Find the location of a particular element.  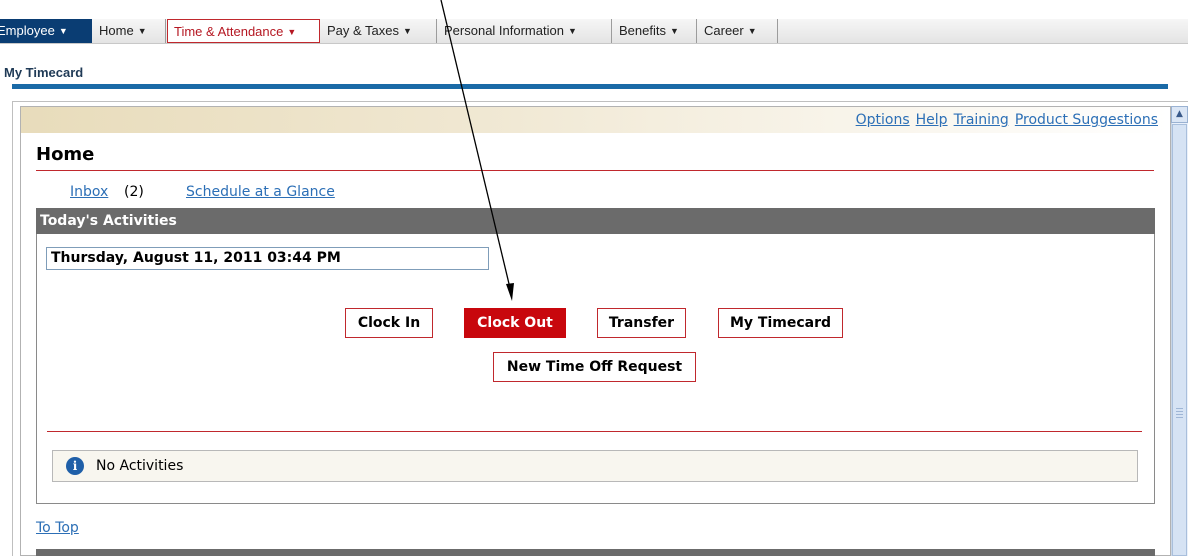

next-section-header is located at coordinates (595, 552).